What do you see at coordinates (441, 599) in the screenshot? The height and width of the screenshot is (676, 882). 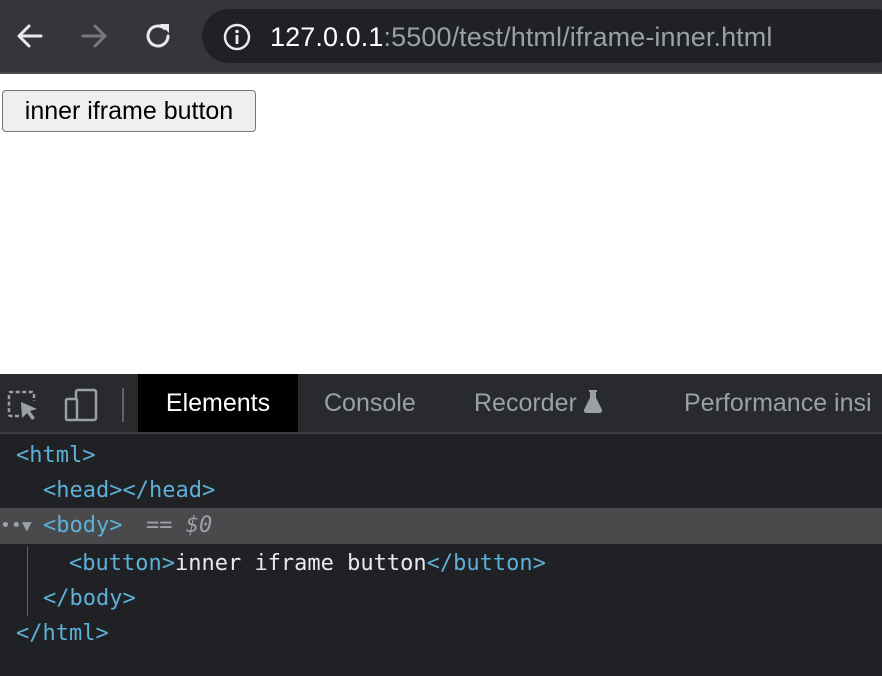 I see `dom-node-body-close: </body>` at bounding box center [441, 599].